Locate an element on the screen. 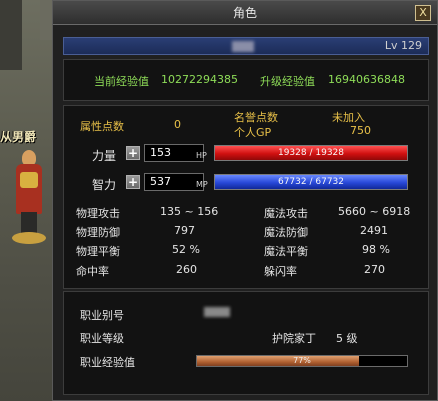 The width and height of the screenshot is (438, 401). character-name-bar: Lv 129 is located at coordinates (246, 46).